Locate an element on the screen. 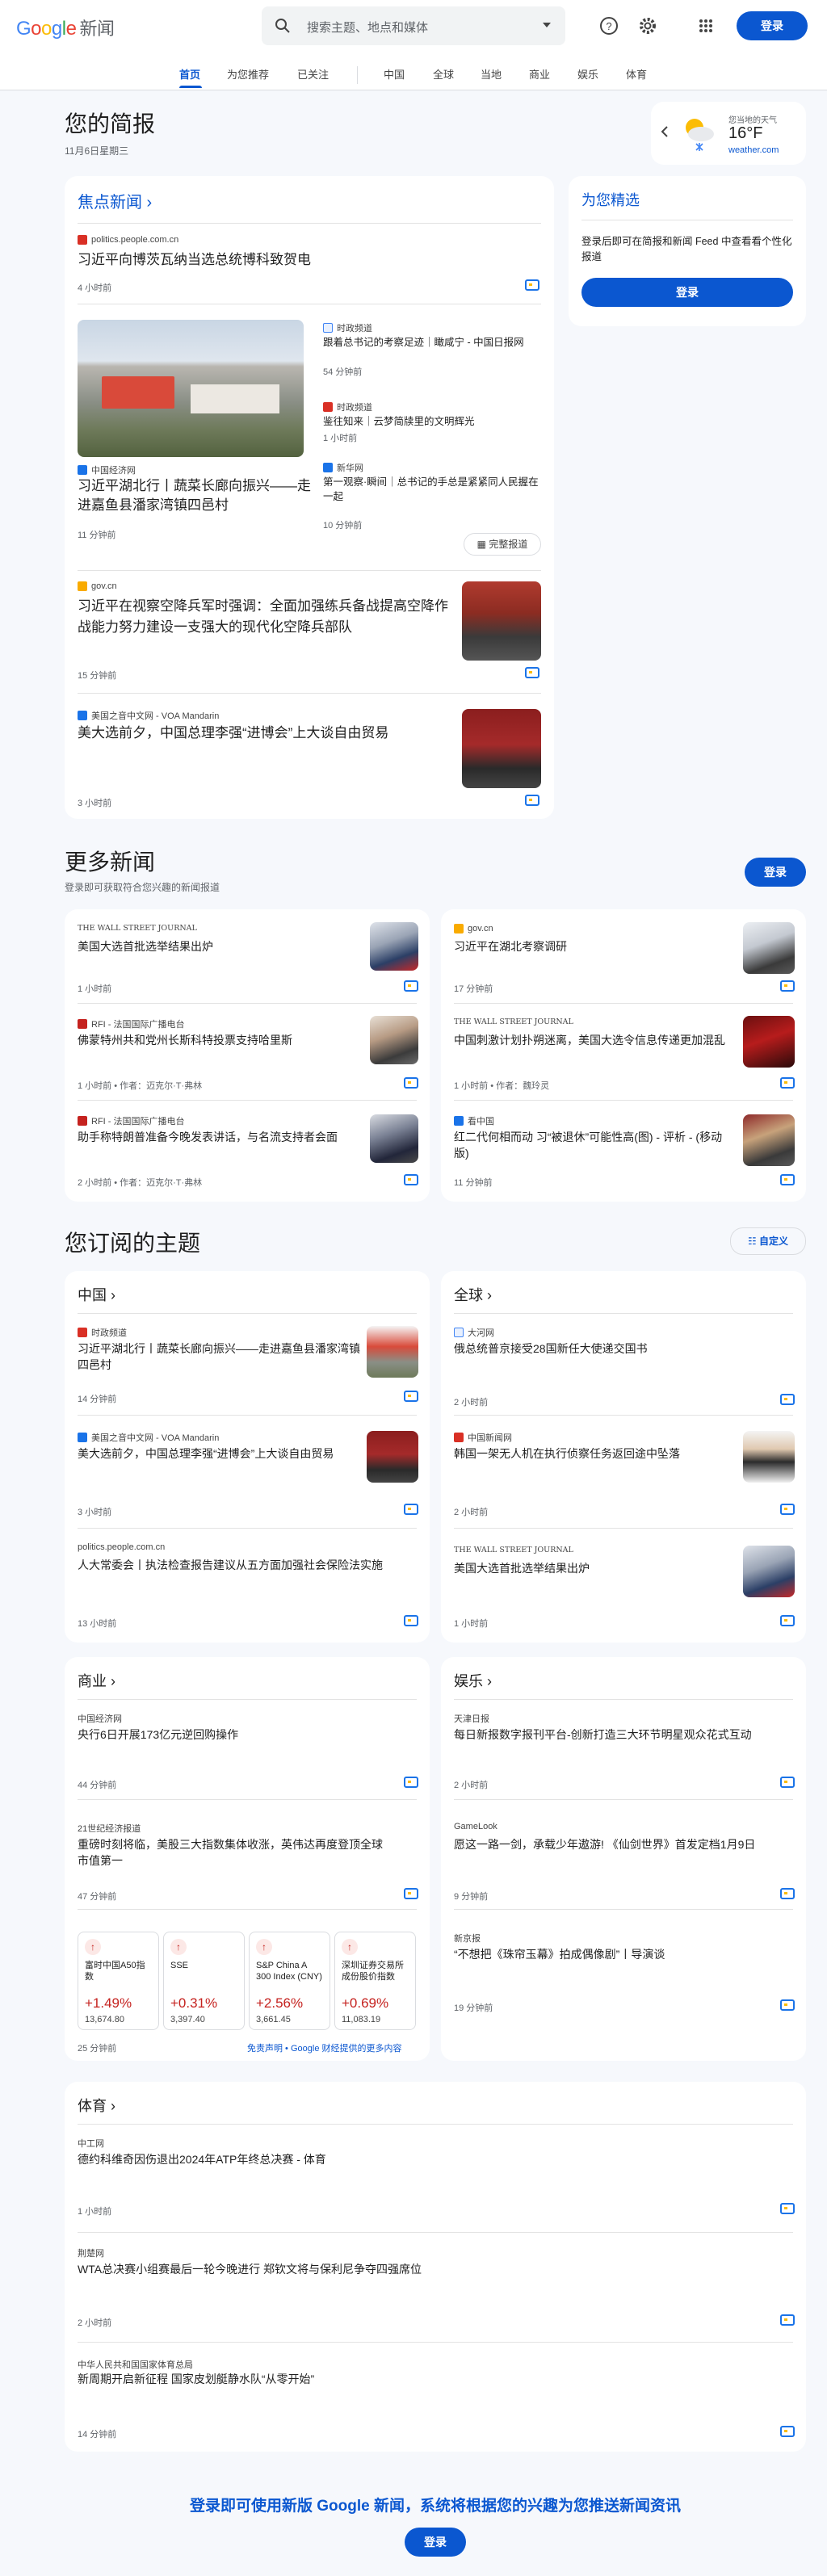 This screenshot has height=2576, width=827. story-title: 央行6日开展173亿元逆回购操作 is located at coordinates (247, 1735).